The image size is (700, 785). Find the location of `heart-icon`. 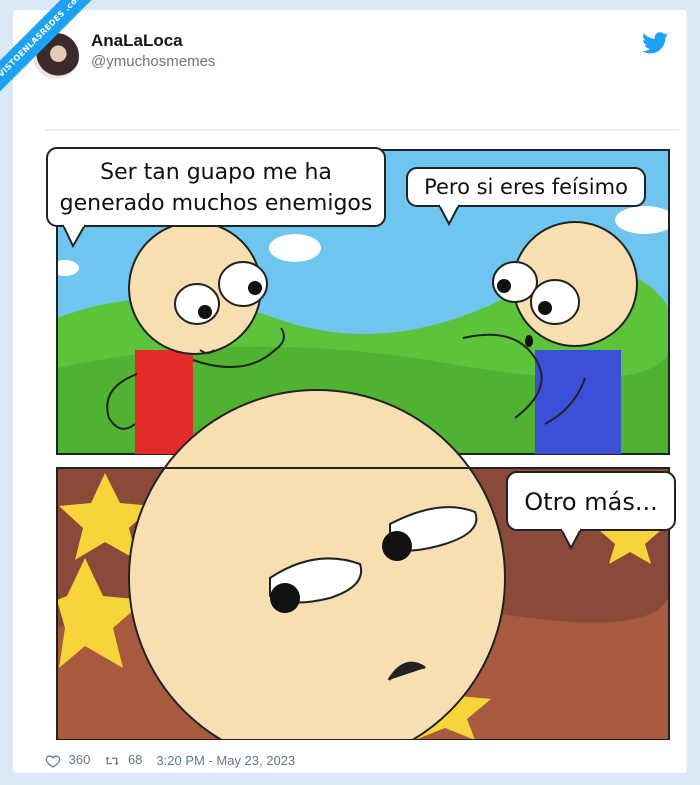

heart-icon is located at coordinates (53, 761).